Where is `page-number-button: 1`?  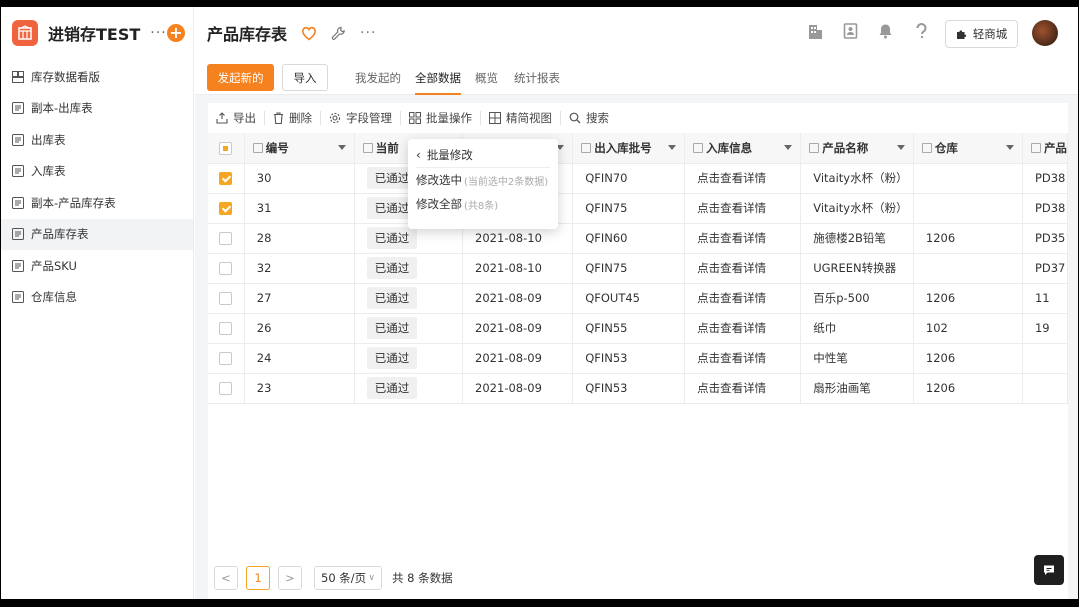 page-number-button: 1 is located at coordinates (258, 578).